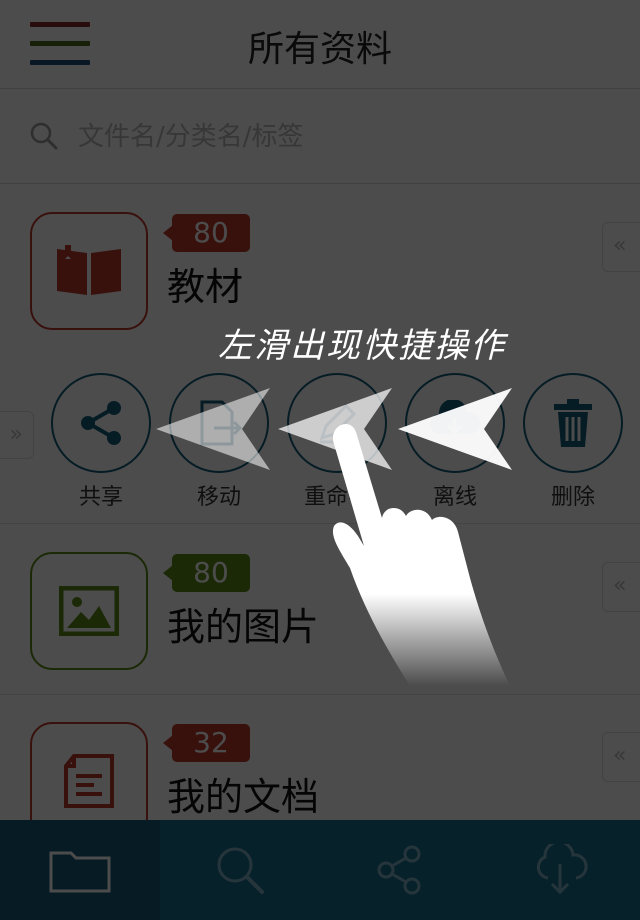 The width and height of the screenshot is (640, 920). Describe the element at coordinates (89, 781) in the screenshot. I see `document-icon` at that location.